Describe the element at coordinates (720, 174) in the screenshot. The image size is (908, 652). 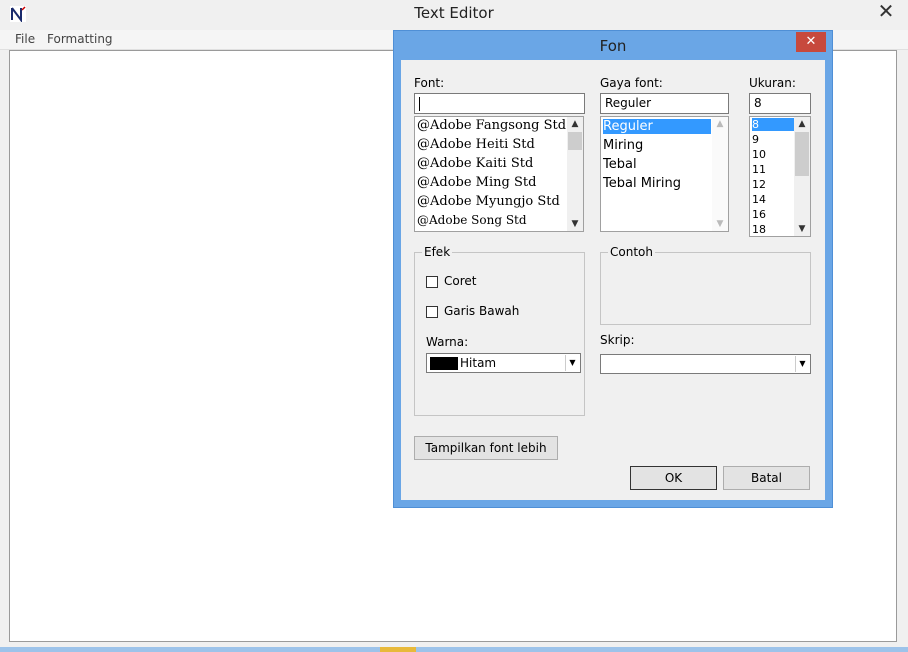
I see `font-style-scrollbar: ▲ ▼` at that location.